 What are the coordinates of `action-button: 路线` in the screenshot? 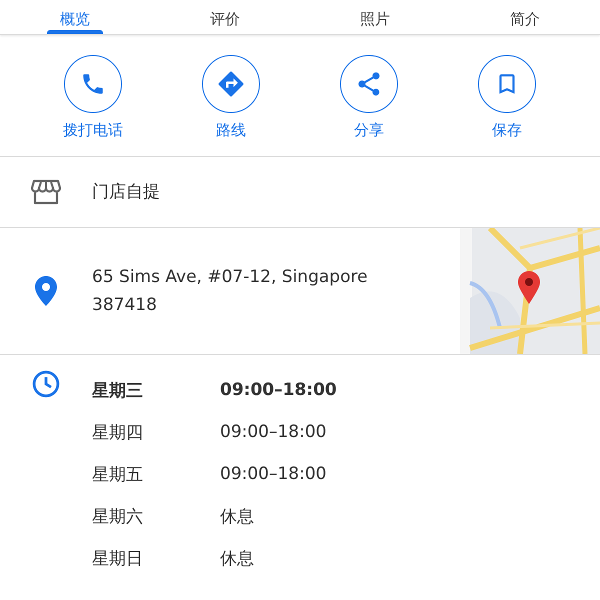 It's located at (231, 97).